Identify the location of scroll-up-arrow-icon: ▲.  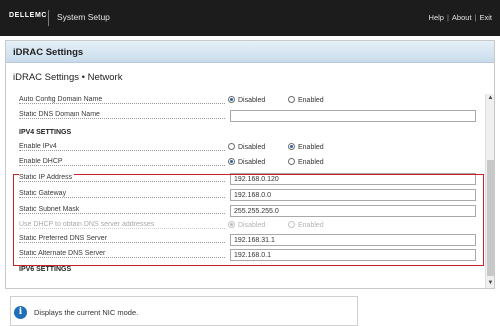
(490, 98).